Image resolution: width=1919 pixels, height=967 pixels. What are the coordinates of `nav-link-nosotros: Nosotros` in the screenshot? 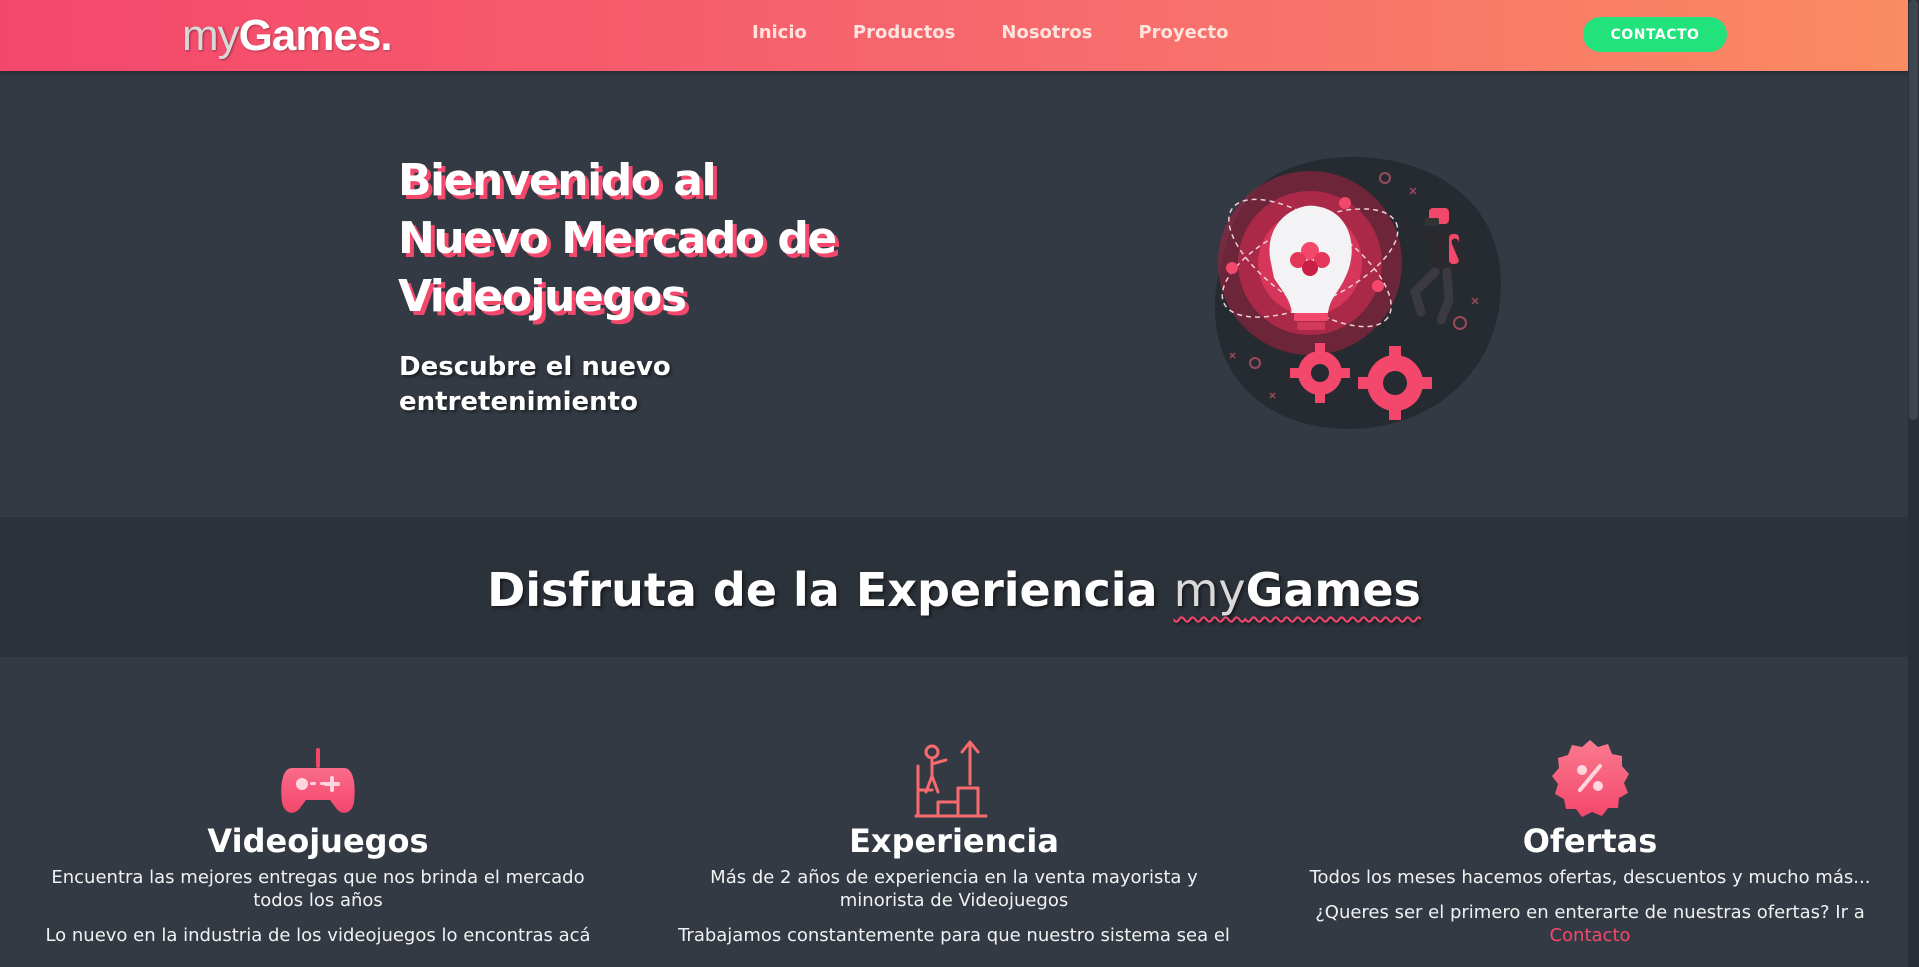 It's located at (1046, 32).